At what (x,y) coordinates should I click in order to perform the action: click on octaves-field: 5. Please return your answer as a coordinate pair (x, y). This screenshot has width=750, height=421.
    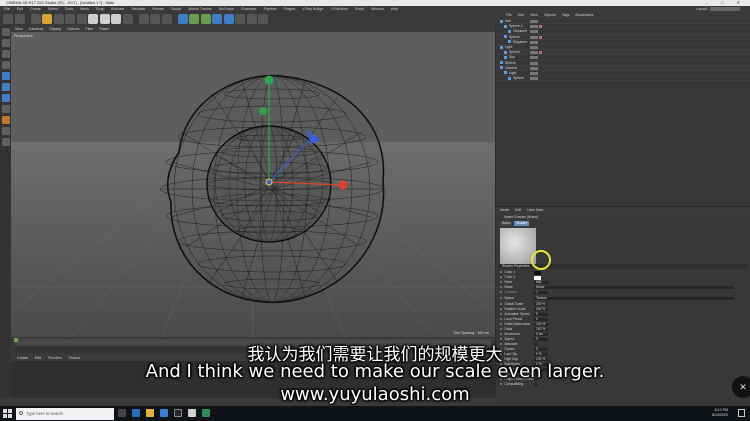
    Looking at the image, I should click on (541, 292).